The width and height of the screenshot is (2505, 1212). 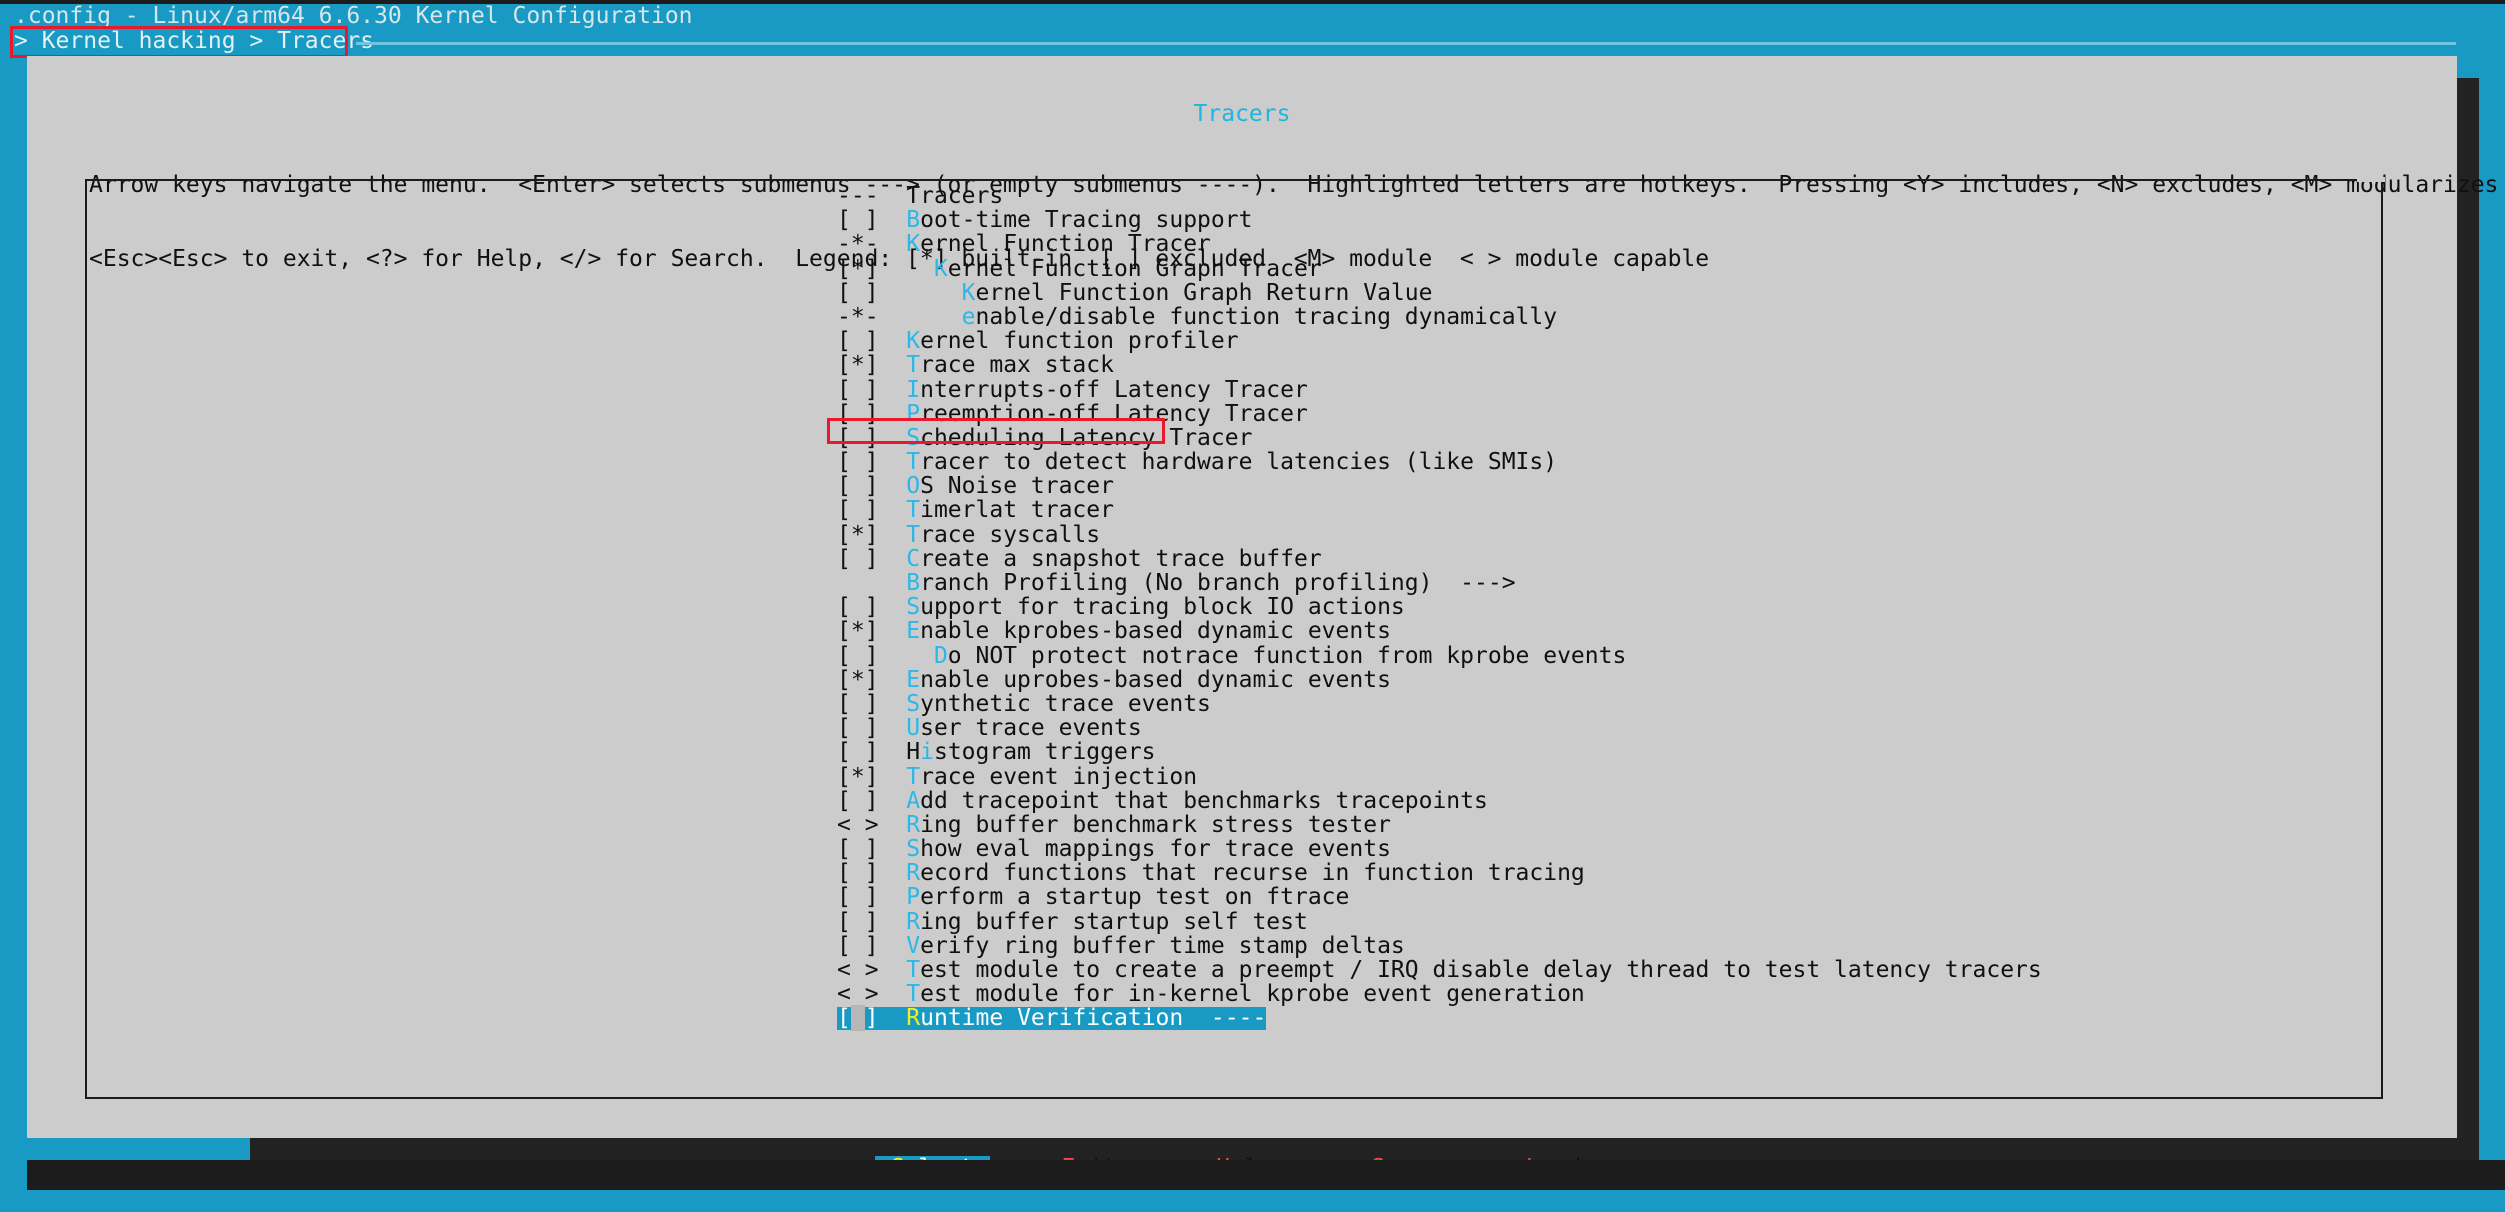 I want to click on menu-item-label: race syscalls, so click(x=1010, y=534).